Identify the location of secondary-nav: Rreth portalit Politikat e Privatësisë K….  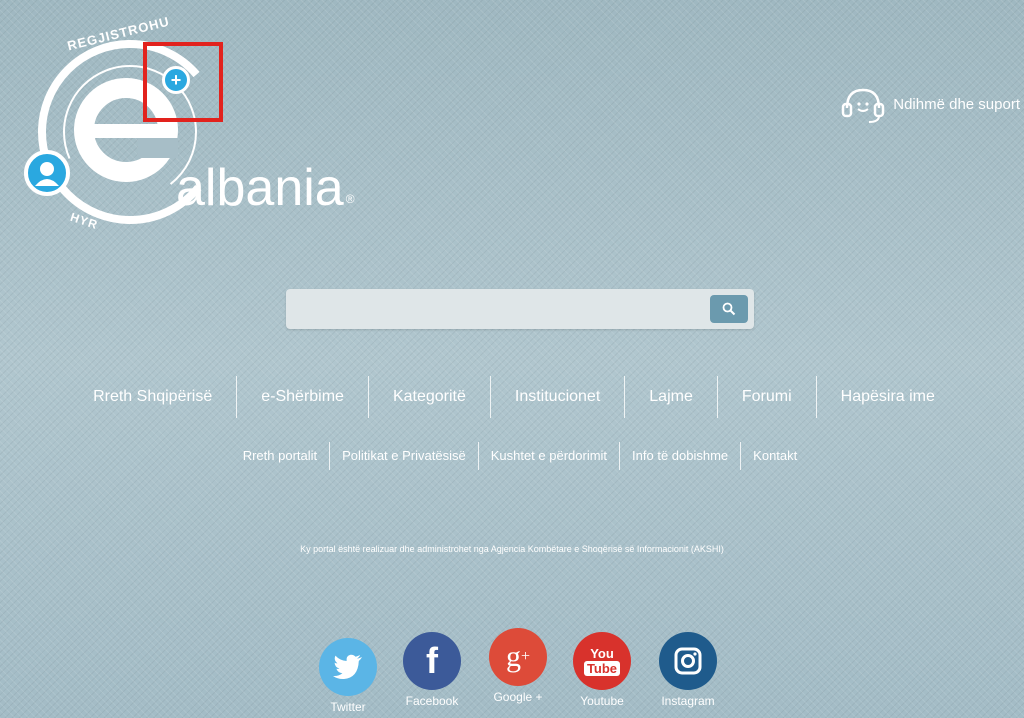
(520, 456).